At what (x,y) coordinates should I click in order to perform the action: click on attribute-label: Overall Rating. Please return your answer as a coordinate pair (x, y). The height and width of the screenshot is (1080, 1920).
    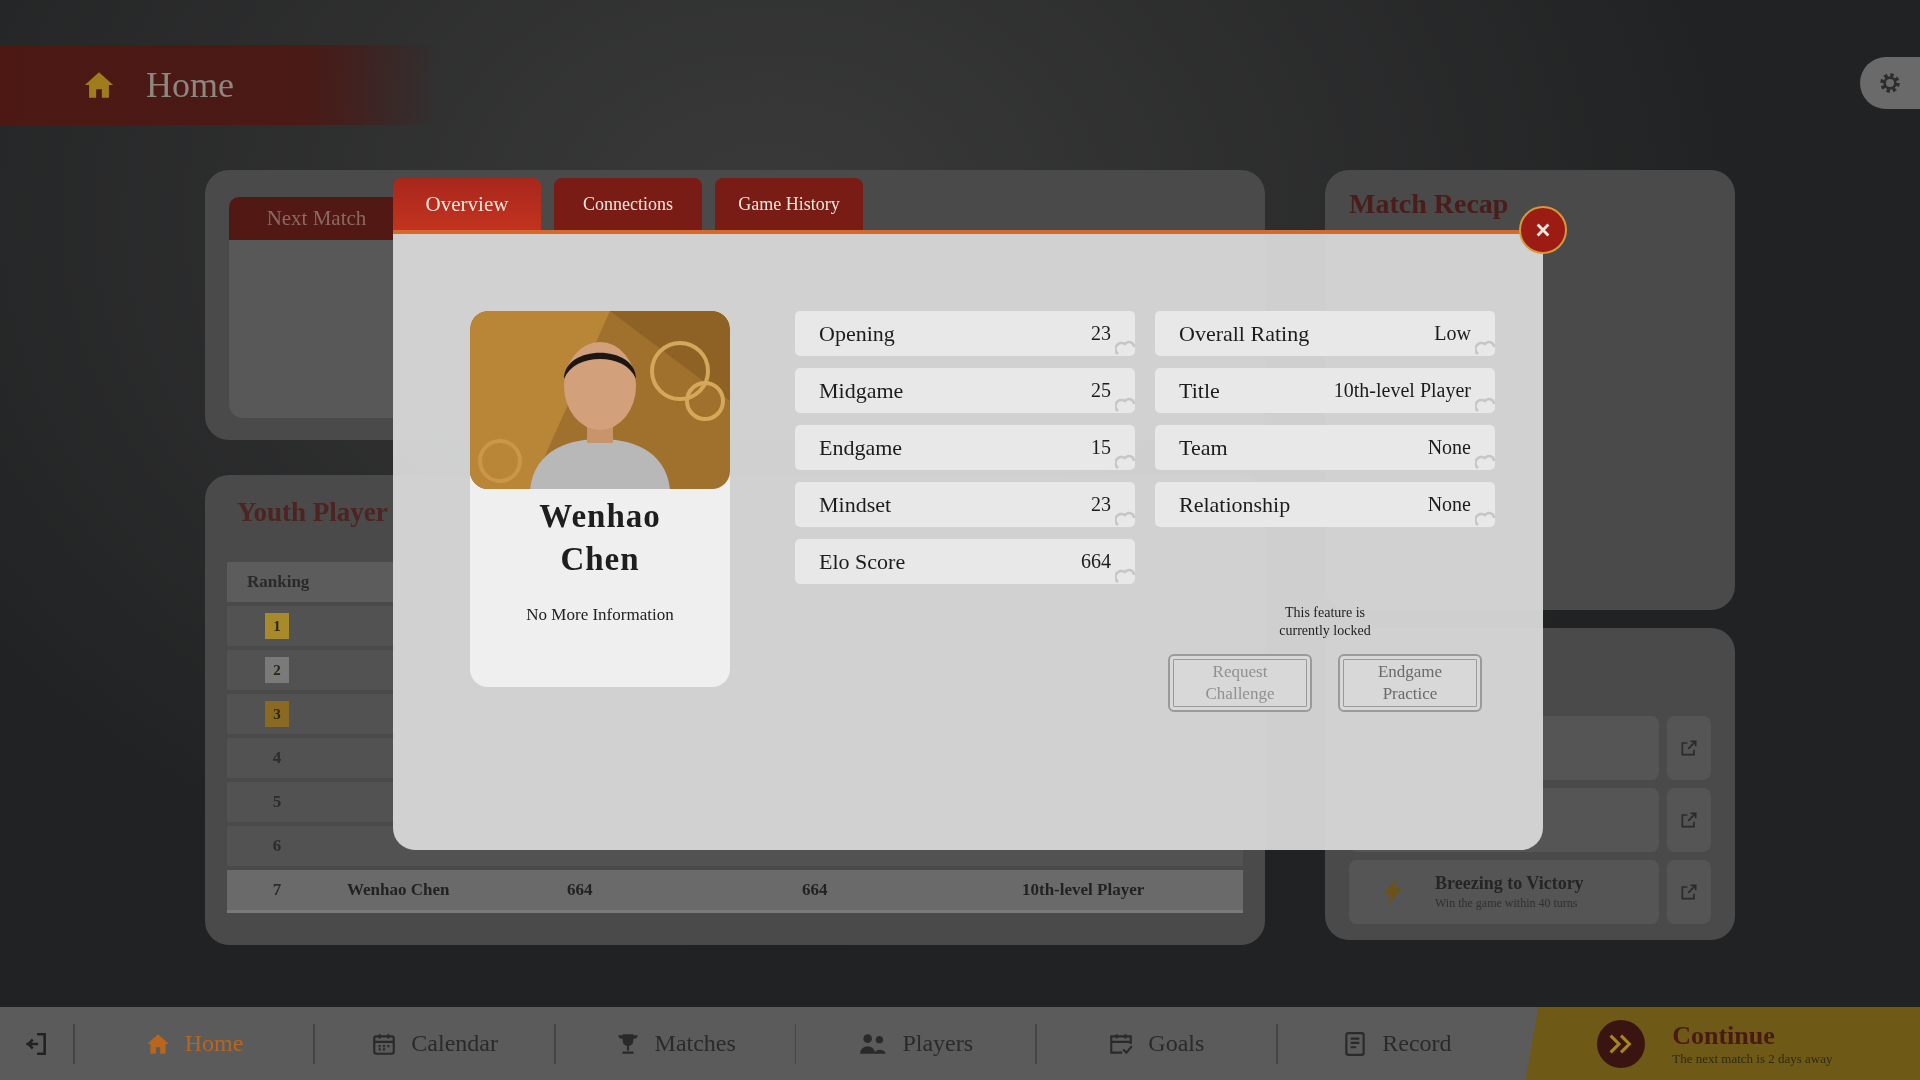
    Looking at the image, I should click on (1245, 333).